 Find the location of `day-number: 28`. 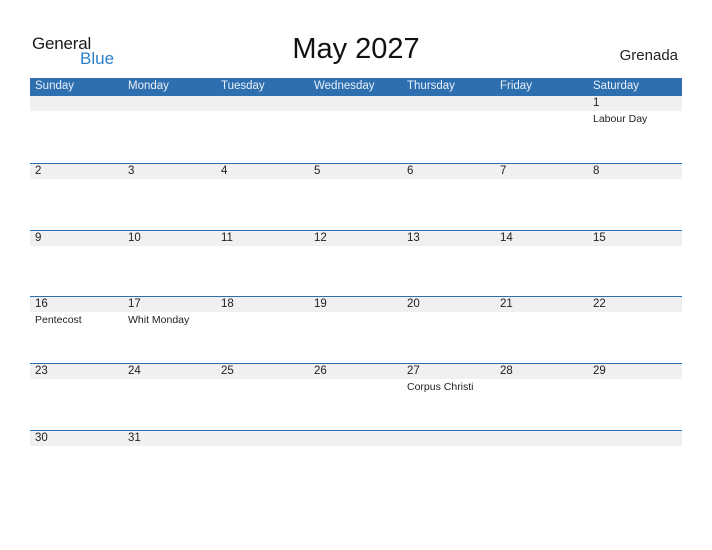

day-number: 28 is located at coordinates (506, 371).